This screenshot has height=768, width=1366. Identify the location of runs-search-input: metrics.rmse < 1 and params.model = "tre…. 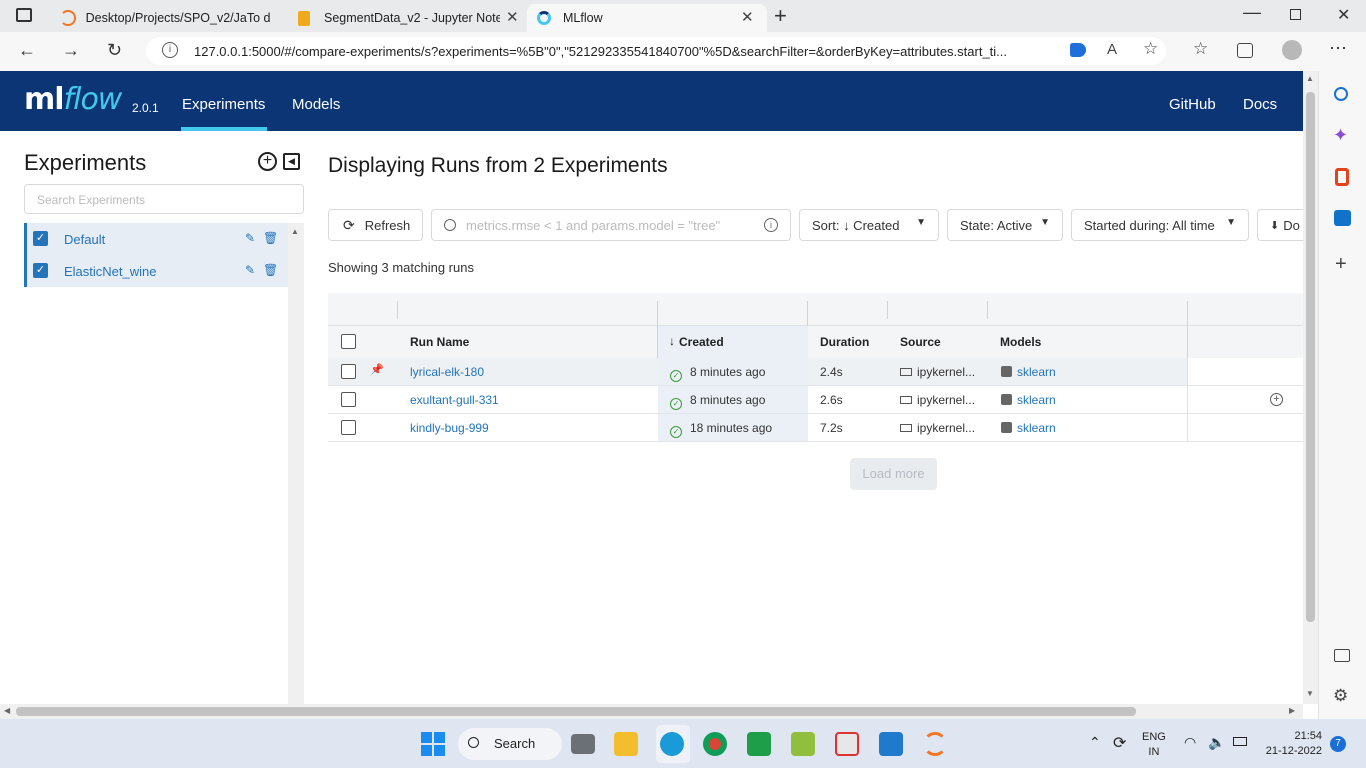
(611, 225).